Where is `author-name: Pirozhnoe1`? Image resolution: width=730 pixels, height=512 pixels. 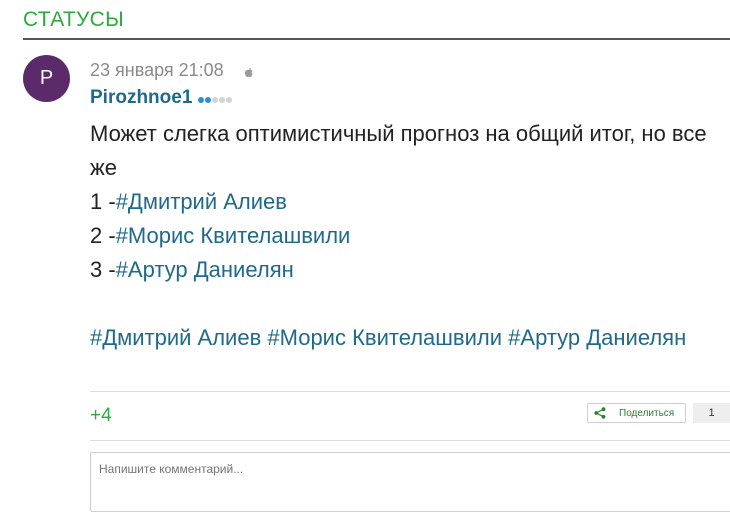
author-name: Pirozhnoe1 is located at coordinates (141, 98).